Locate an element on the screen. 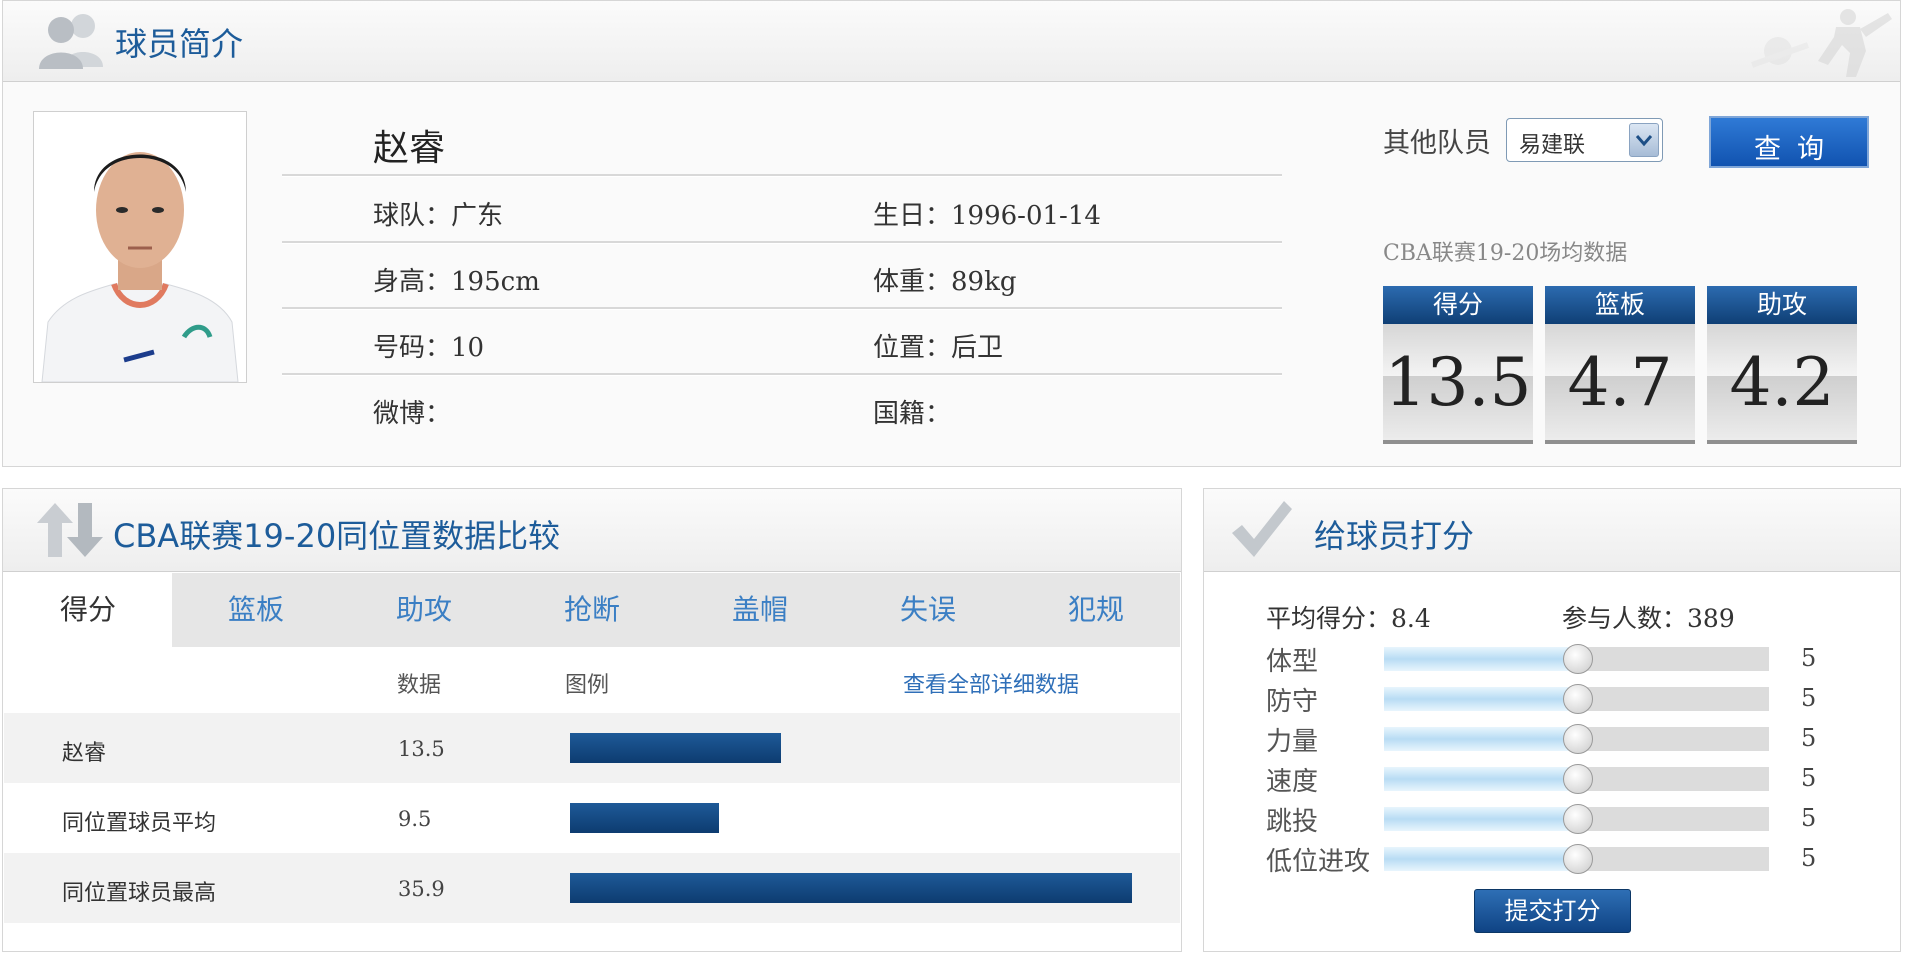 The width and height of the screenshot is (1905, 967). season-average-label: CBA联赛19-20场均数据 is located at coordinates (1505, 253).